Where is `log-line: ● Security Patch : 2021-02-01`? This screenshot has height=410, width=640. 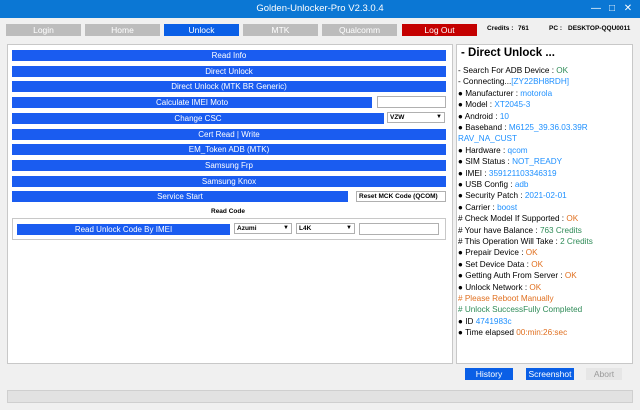
log-line: ● Security Patch : 2021-02-01 is located at coordinates (512, 195).